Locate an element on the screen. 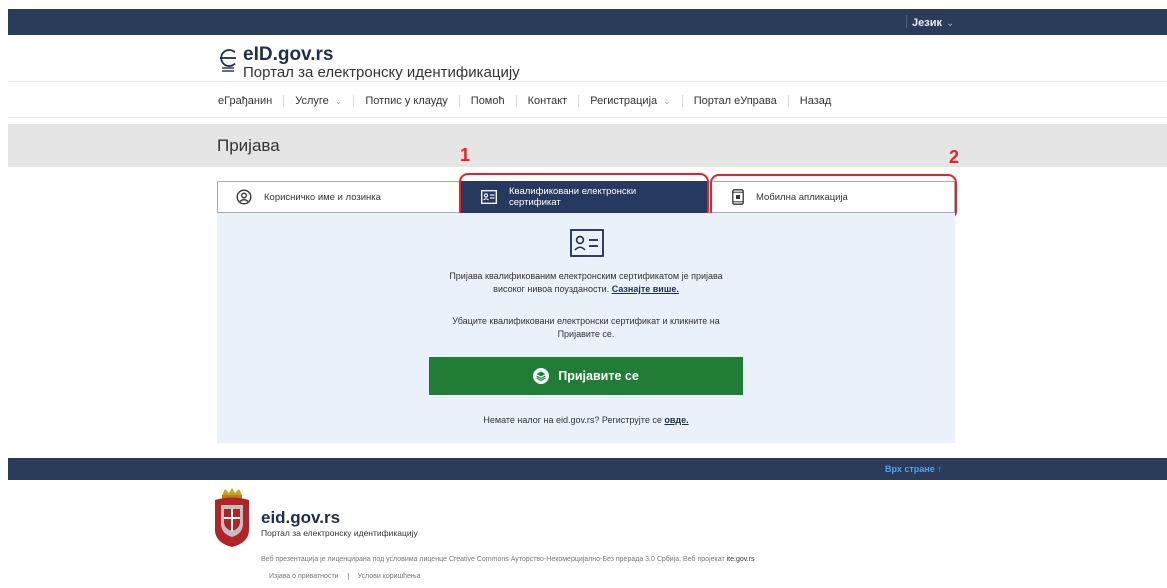 The height and width of the screenshot is (588, 1167). nav-item-pomoc: Помоћ is located at coordinates (487, 101).